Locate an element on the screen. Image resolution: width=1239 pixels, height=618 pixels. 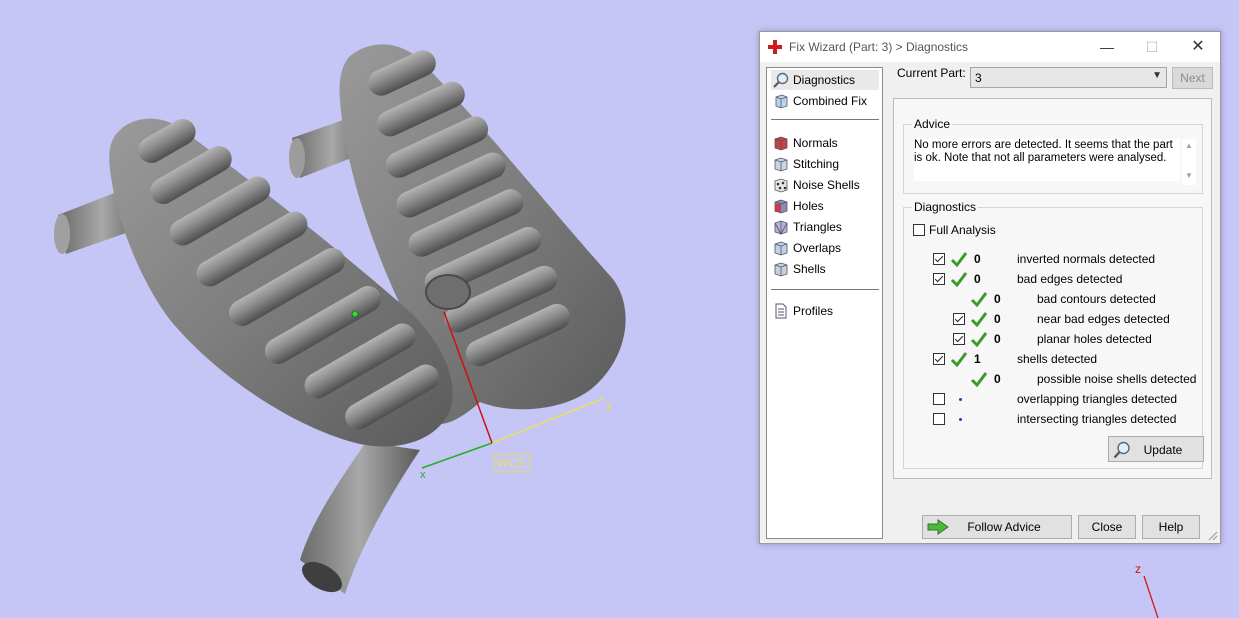
sidebar-item-noise-shells: Noise Shells is located at coordinates (825, 185).